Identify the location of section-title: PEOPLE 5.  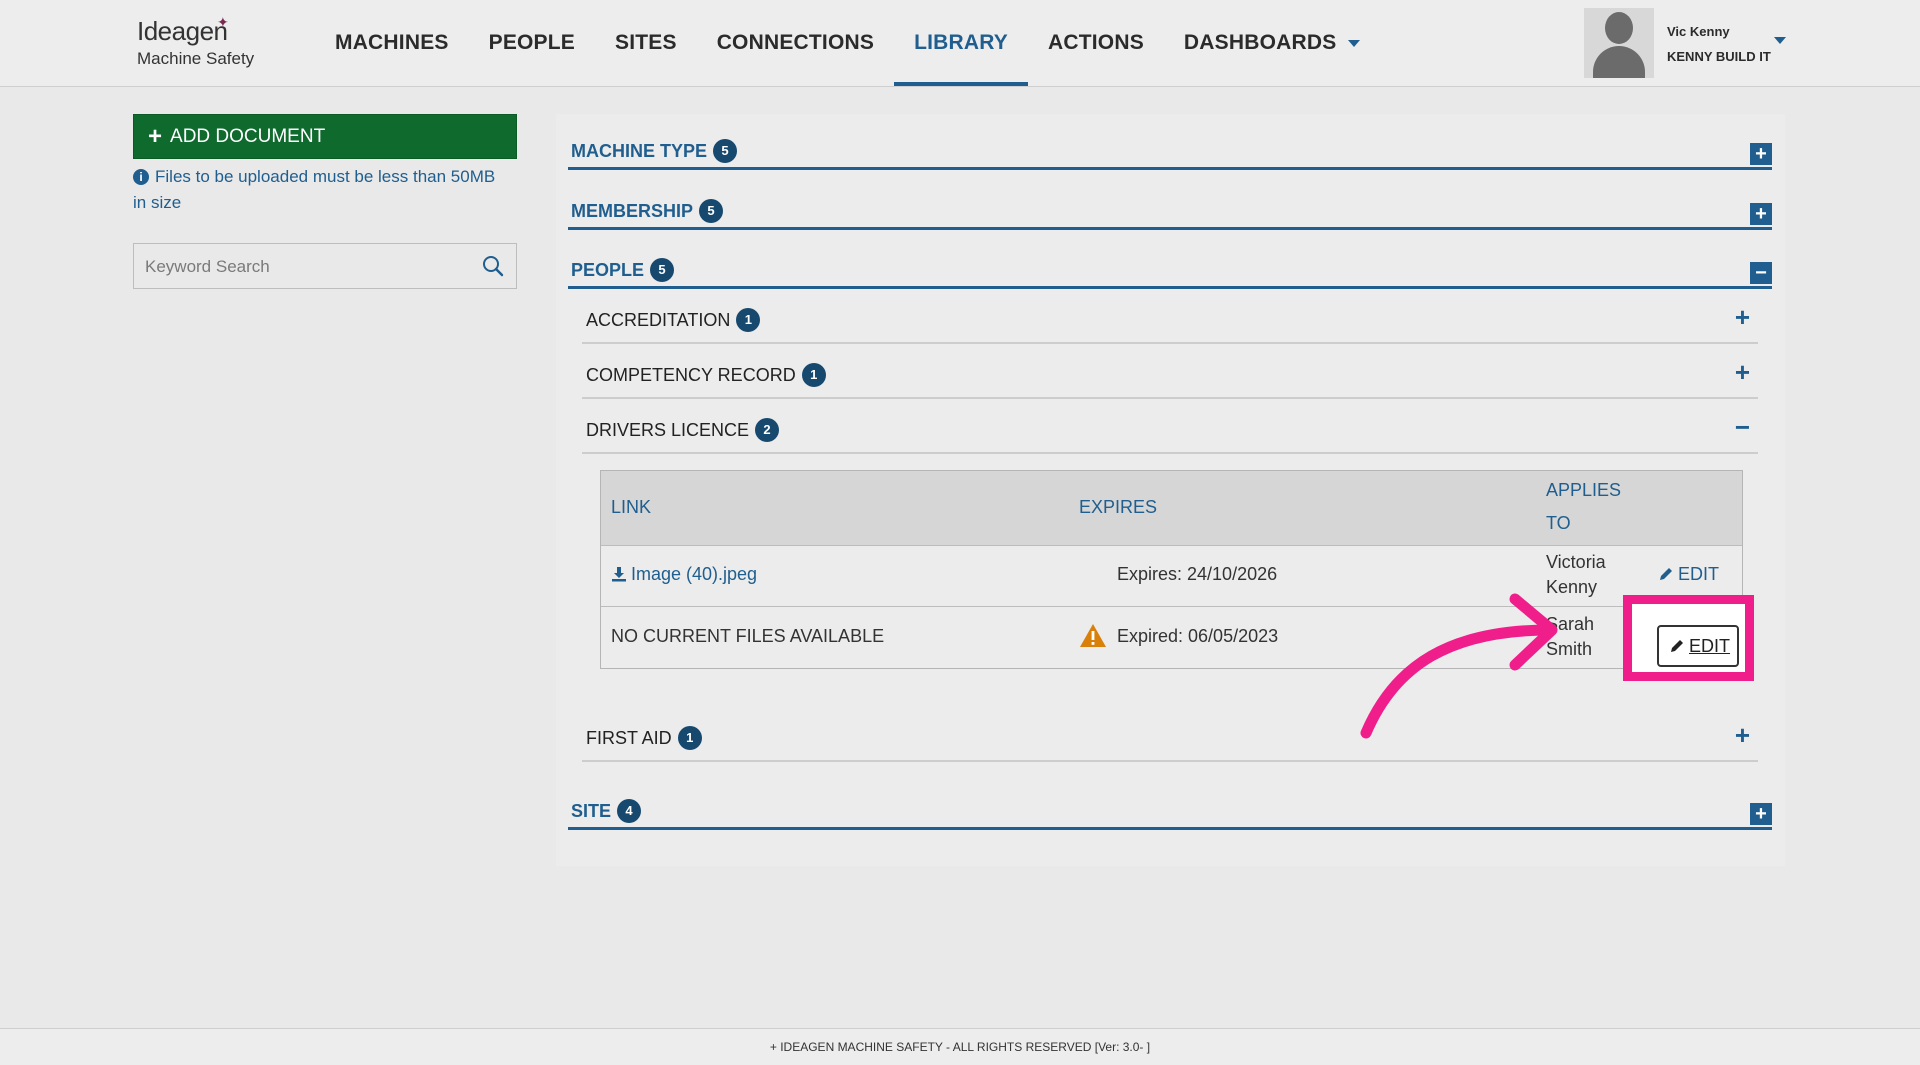
(623, 270).